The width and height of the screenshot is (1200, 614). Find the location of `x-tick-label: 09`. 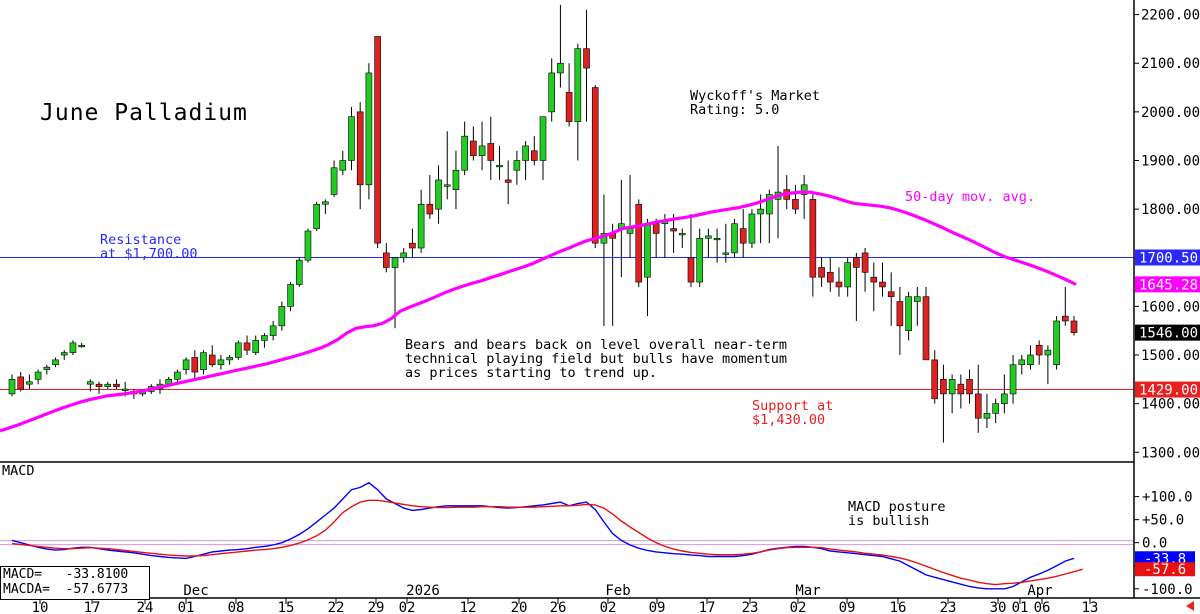

x-tick-label: 09 is located at coordinates (847, 607).